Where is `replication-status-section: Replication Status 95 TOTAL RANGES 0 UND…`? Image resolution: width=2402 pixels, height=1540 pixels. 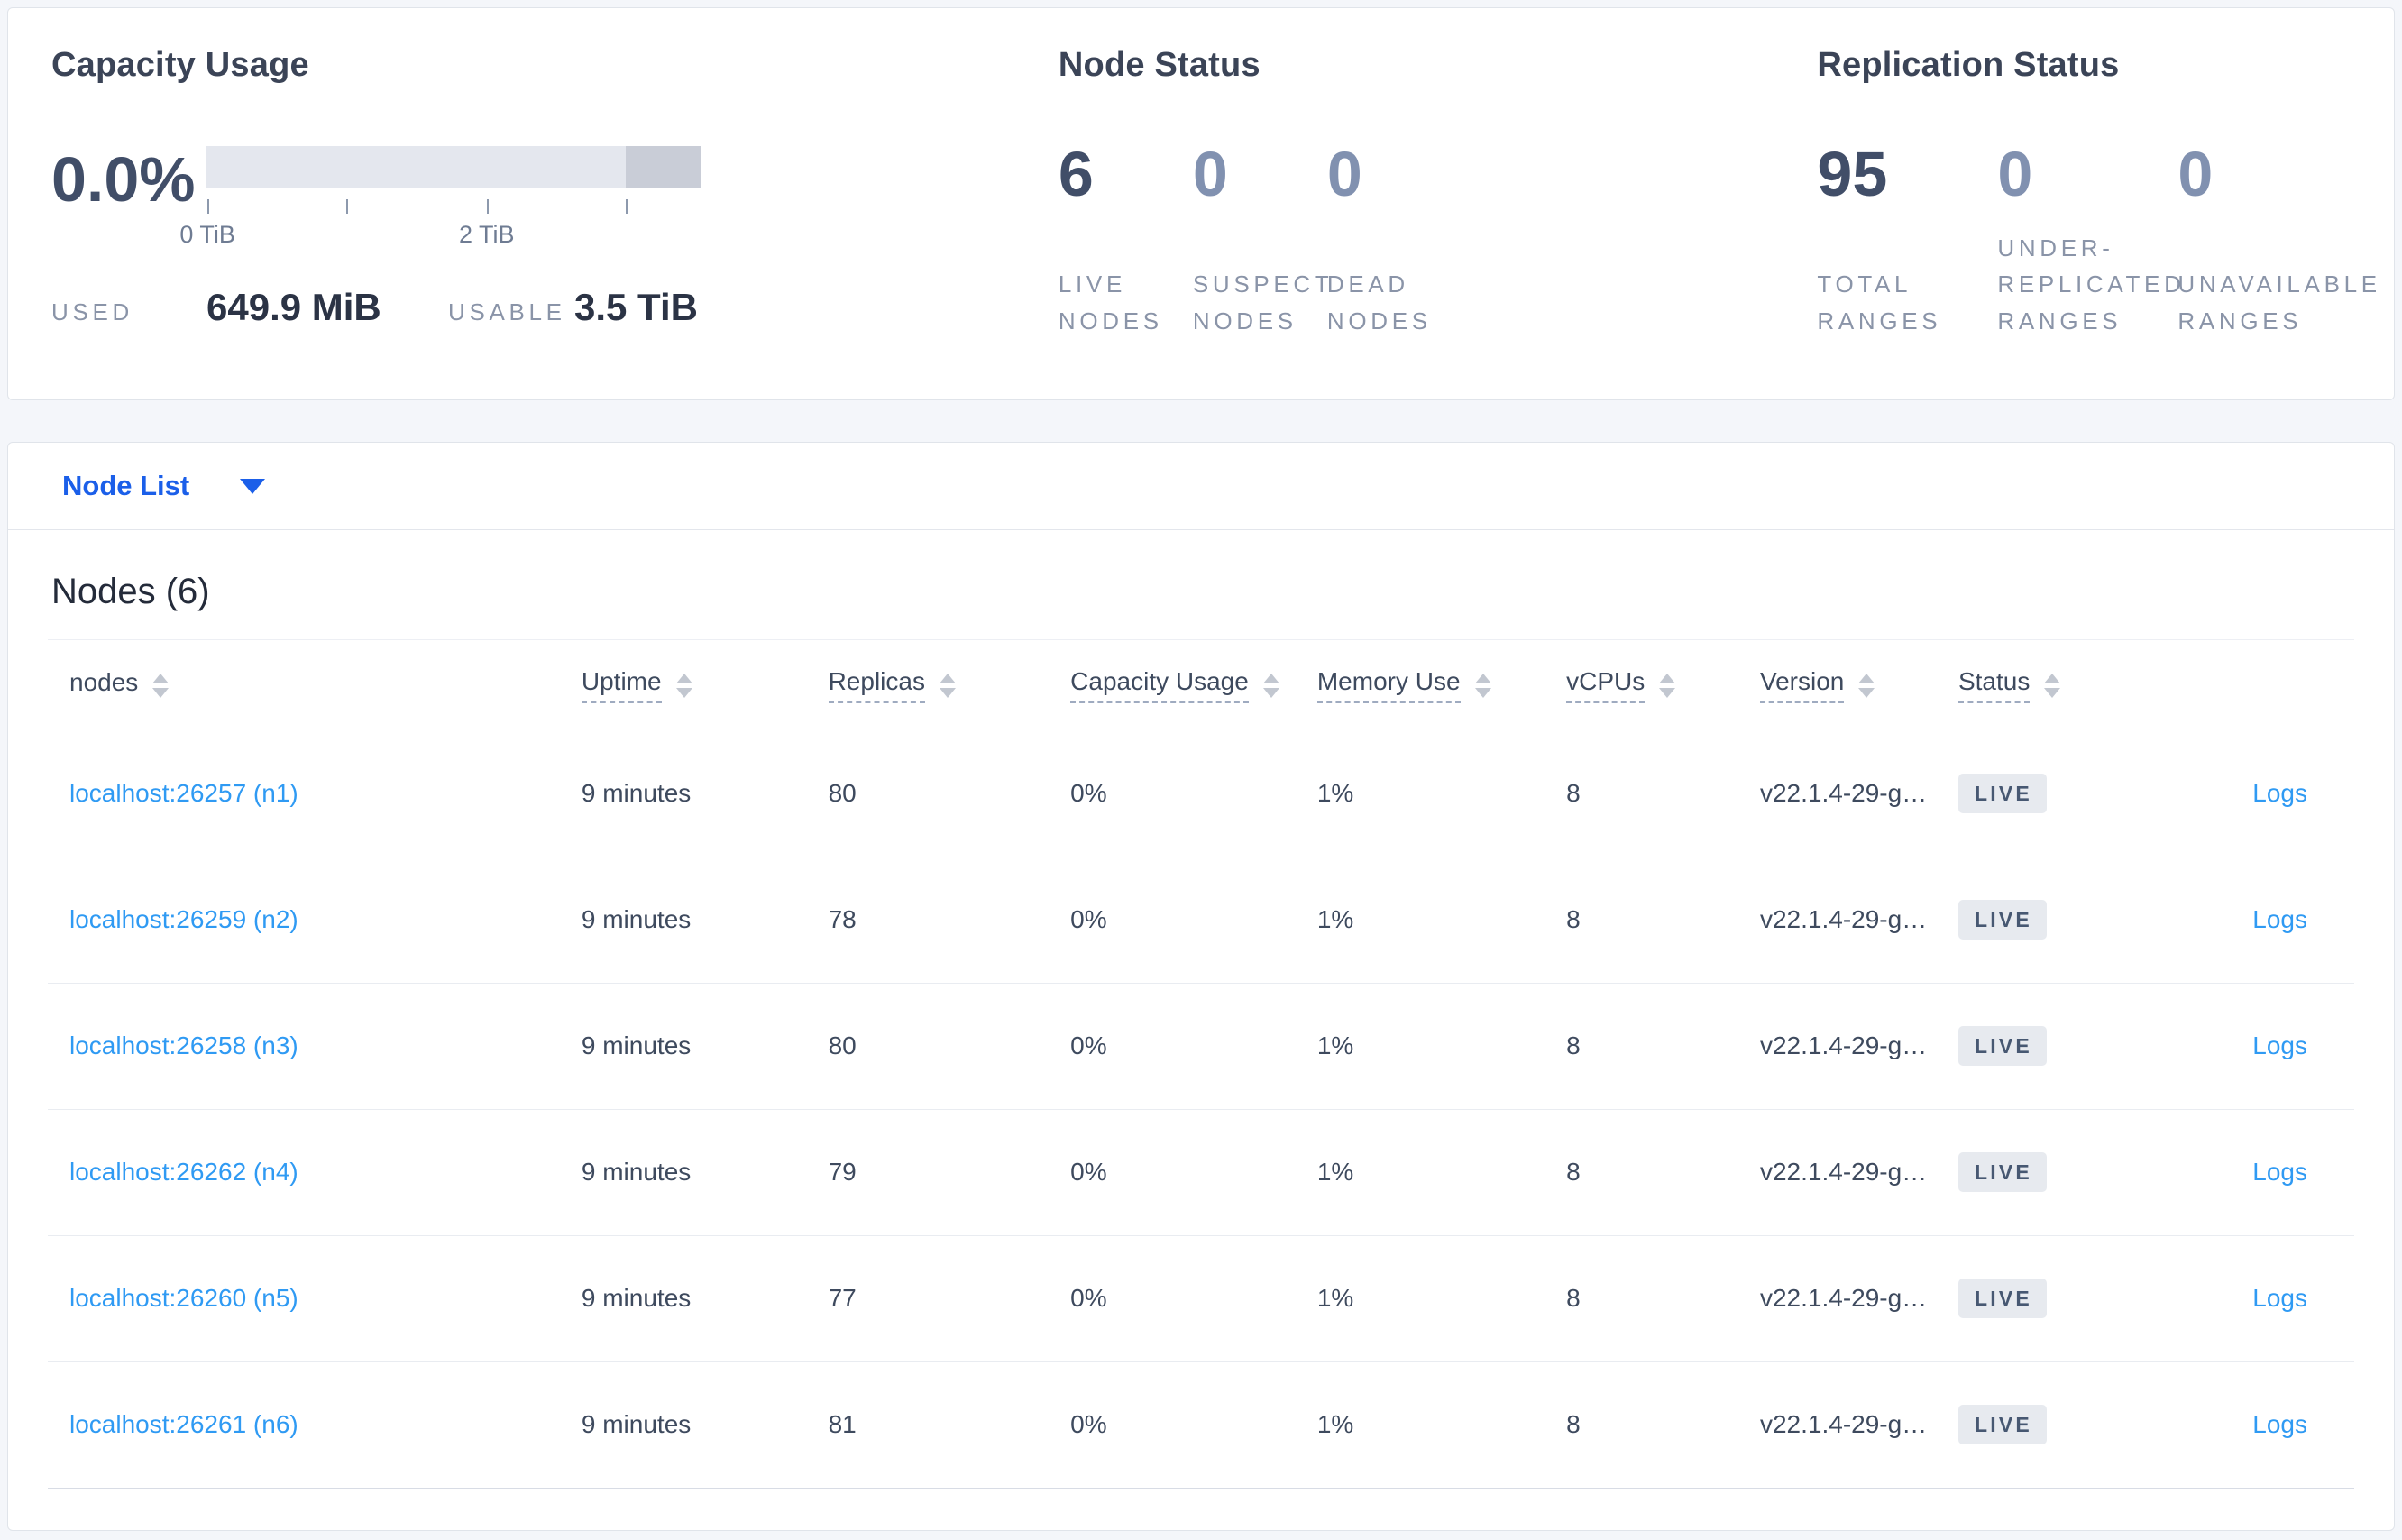
replication-status-section: Replication Status 95 TOTAL RANGES 0 UND… is located at coordinates (2097, 222).